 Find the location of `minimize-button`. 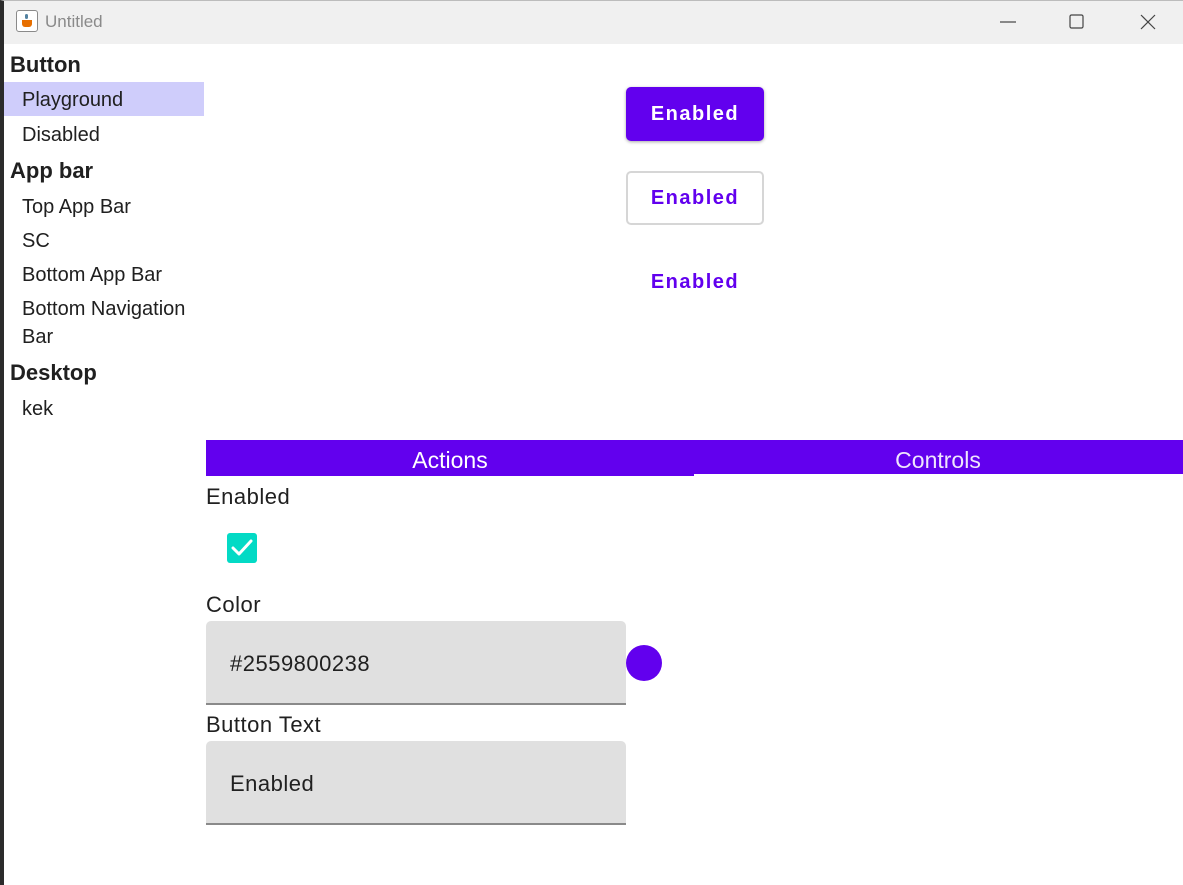

minimize-button is located at coordinates (1008, 22).